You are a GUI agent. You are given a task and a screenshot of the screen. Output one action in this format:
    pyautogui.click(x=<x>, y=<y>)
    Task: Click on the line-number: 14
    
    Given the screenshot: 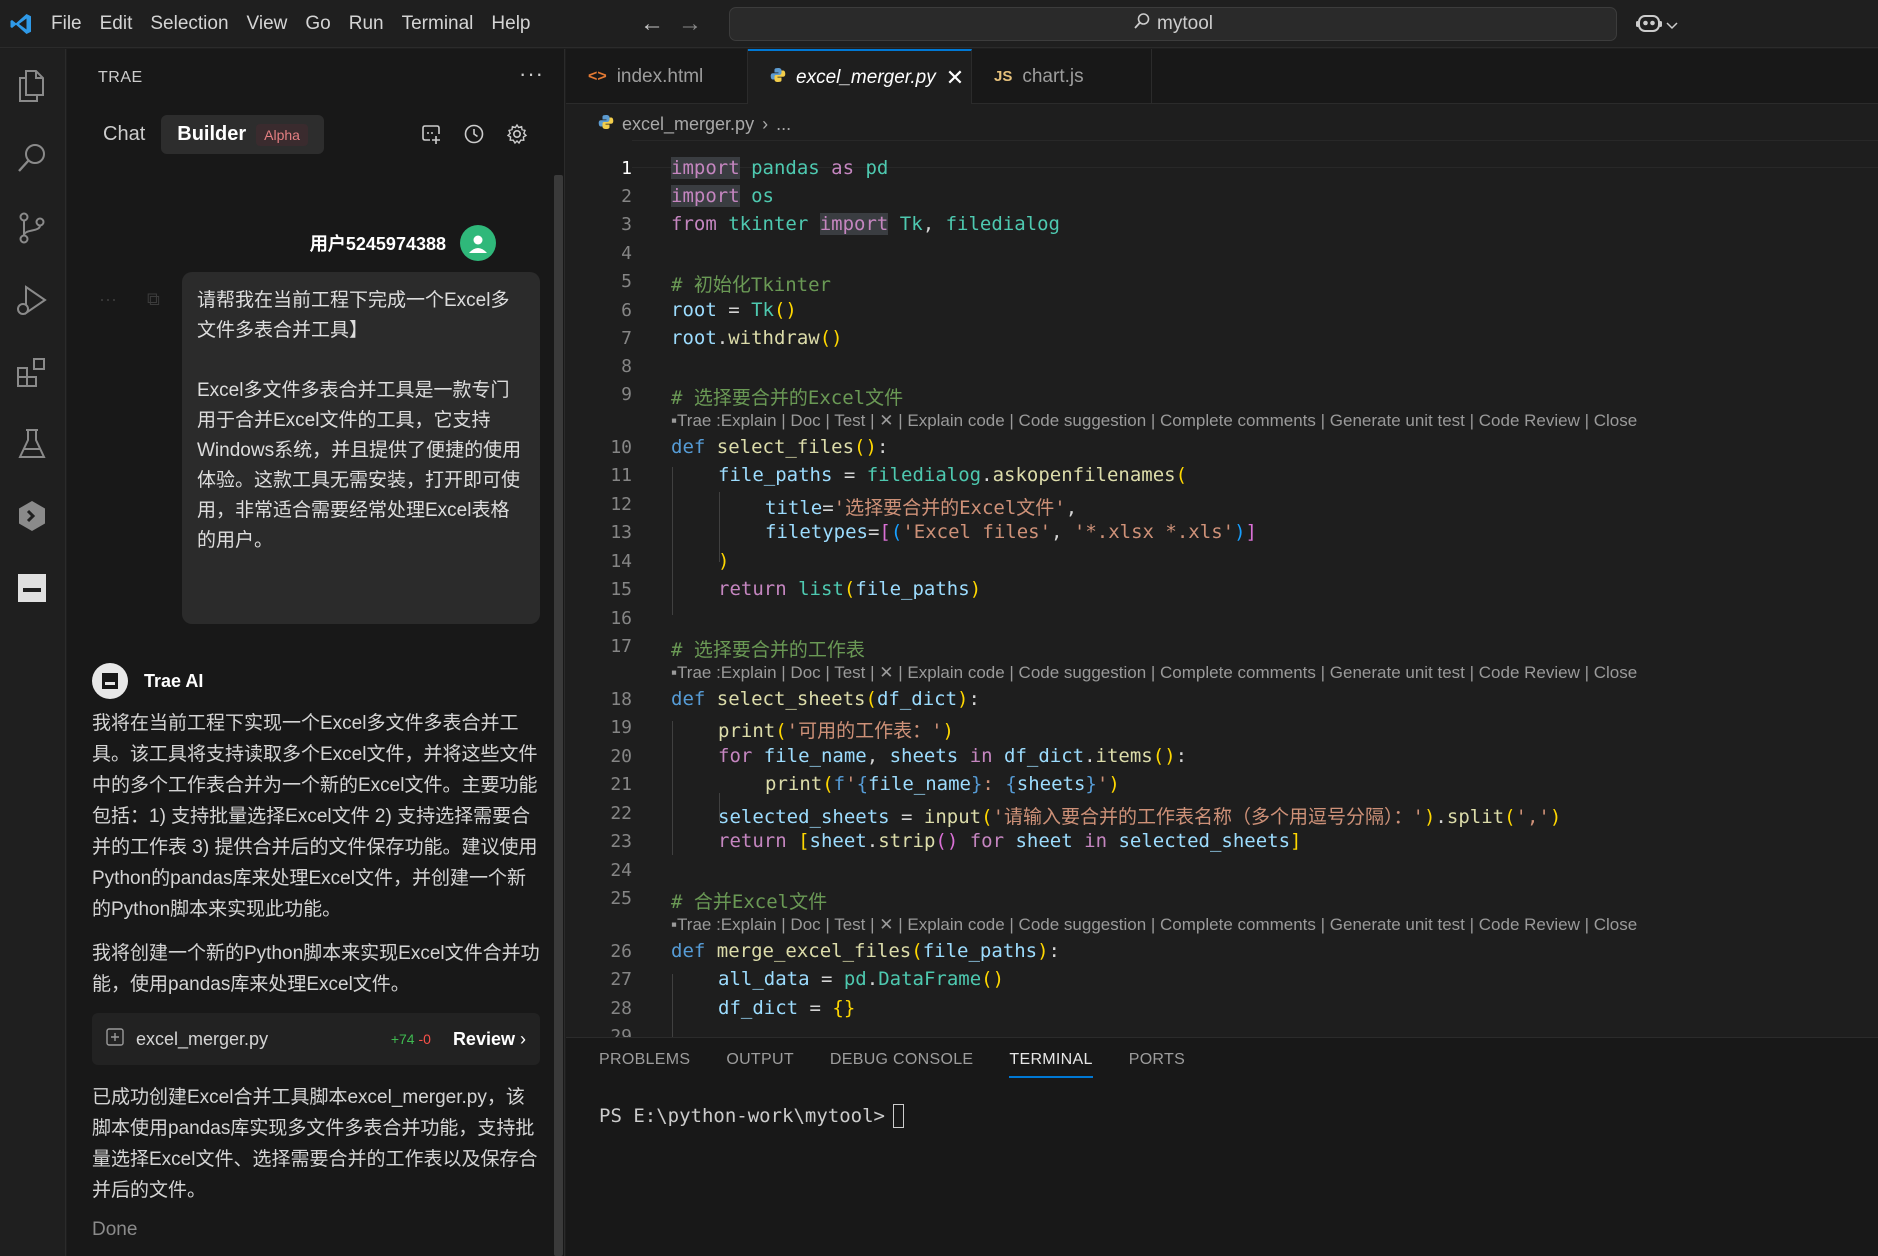 What is the action you would take?
    pyautogui.click(x=621, y=561)
    